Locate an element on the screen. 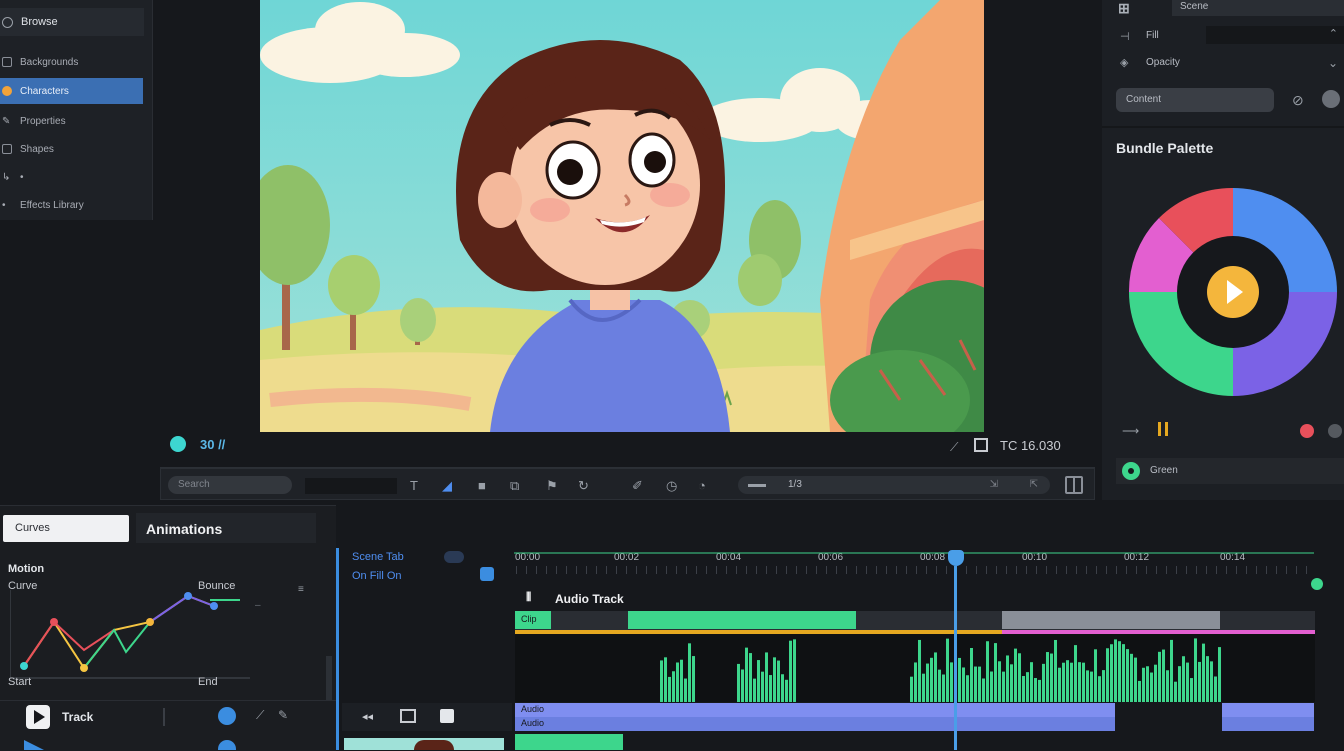 The height and width of the screenshot is (751, 1344). note-icon is located at coordinates (447, 716).